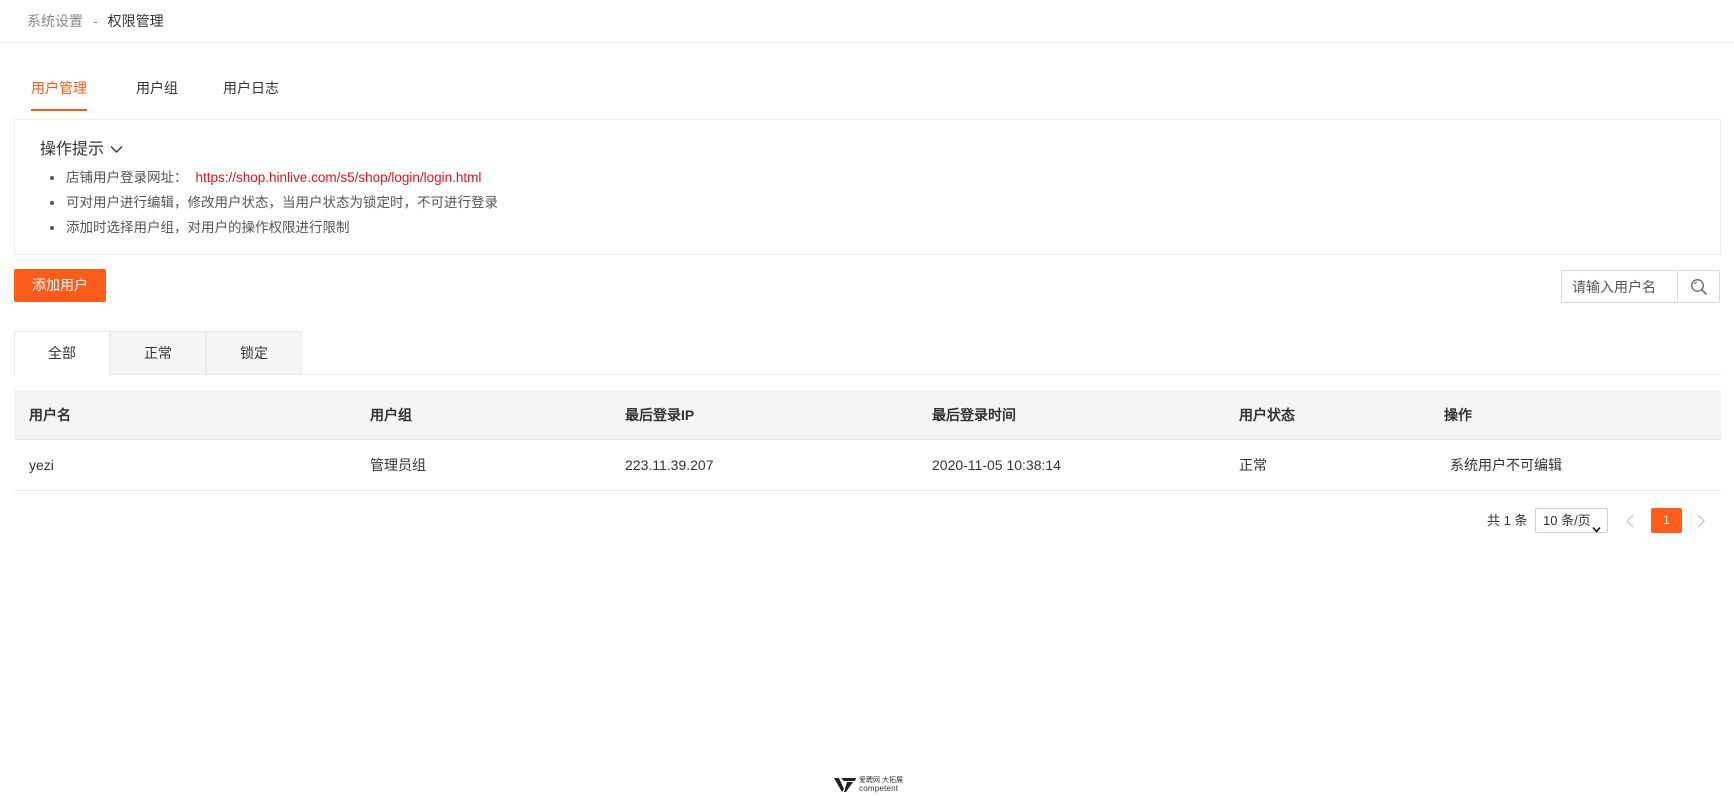  Describe the element at coordinates (669, 465) in the screenshot. I see `cell-last-ip: 223.11.39.207` at that location.